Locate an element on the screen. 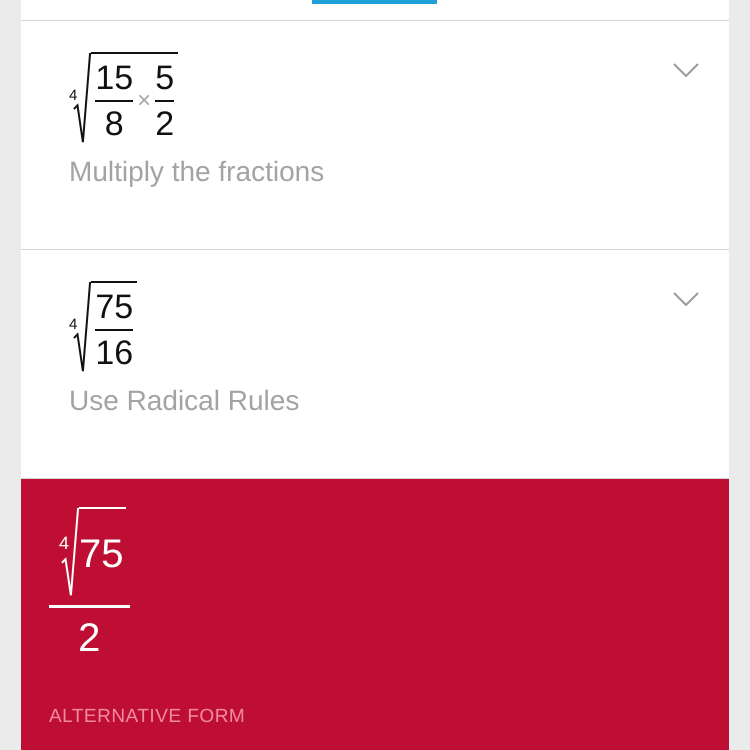 This screenshot has height=750, width=750. step-description: Multiply the fractions is located at coordinates (197, 172).